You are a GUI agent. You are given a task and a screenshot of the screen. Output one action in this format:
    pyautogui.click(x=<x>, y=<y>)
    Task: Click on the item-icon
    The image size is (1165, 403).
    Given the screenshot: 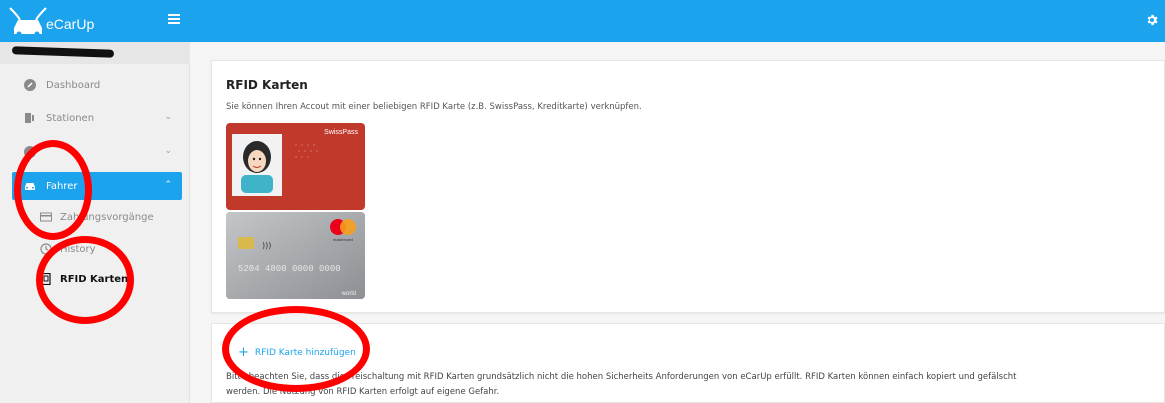 What is the action you would take?
    pyautogui.click(x=30, y=152)
    